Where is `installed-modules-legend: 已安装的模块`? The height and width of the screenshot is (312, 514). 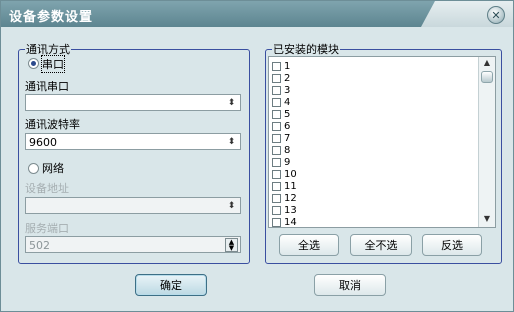
installed-modules-legend: 已安装的模块 is located at coordinates (306, 49).